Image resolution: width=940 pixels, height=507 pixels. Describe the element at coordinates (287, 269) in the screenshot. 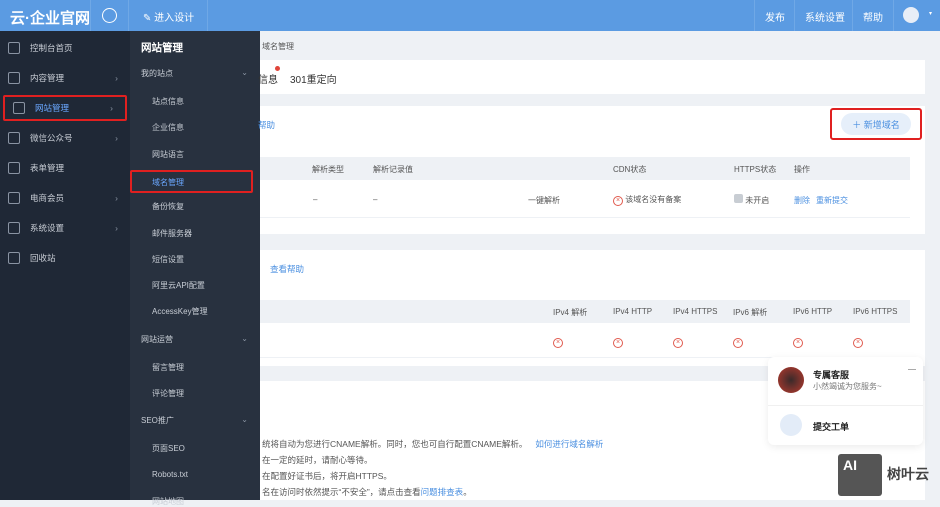

I see `view-help-link: 查看帮助` at that location.